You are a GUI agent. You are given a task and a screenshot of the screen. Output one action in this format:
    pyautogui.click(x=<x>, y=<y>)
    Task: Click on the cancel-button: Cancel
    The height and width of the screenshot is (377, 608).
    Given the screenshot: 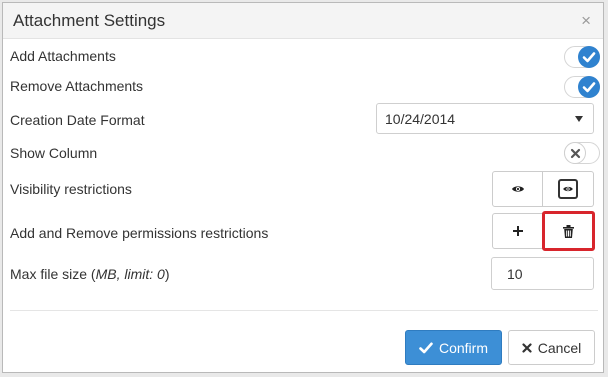 What is the action you would take?
    pyautogui.click(x=551, y=347)
    